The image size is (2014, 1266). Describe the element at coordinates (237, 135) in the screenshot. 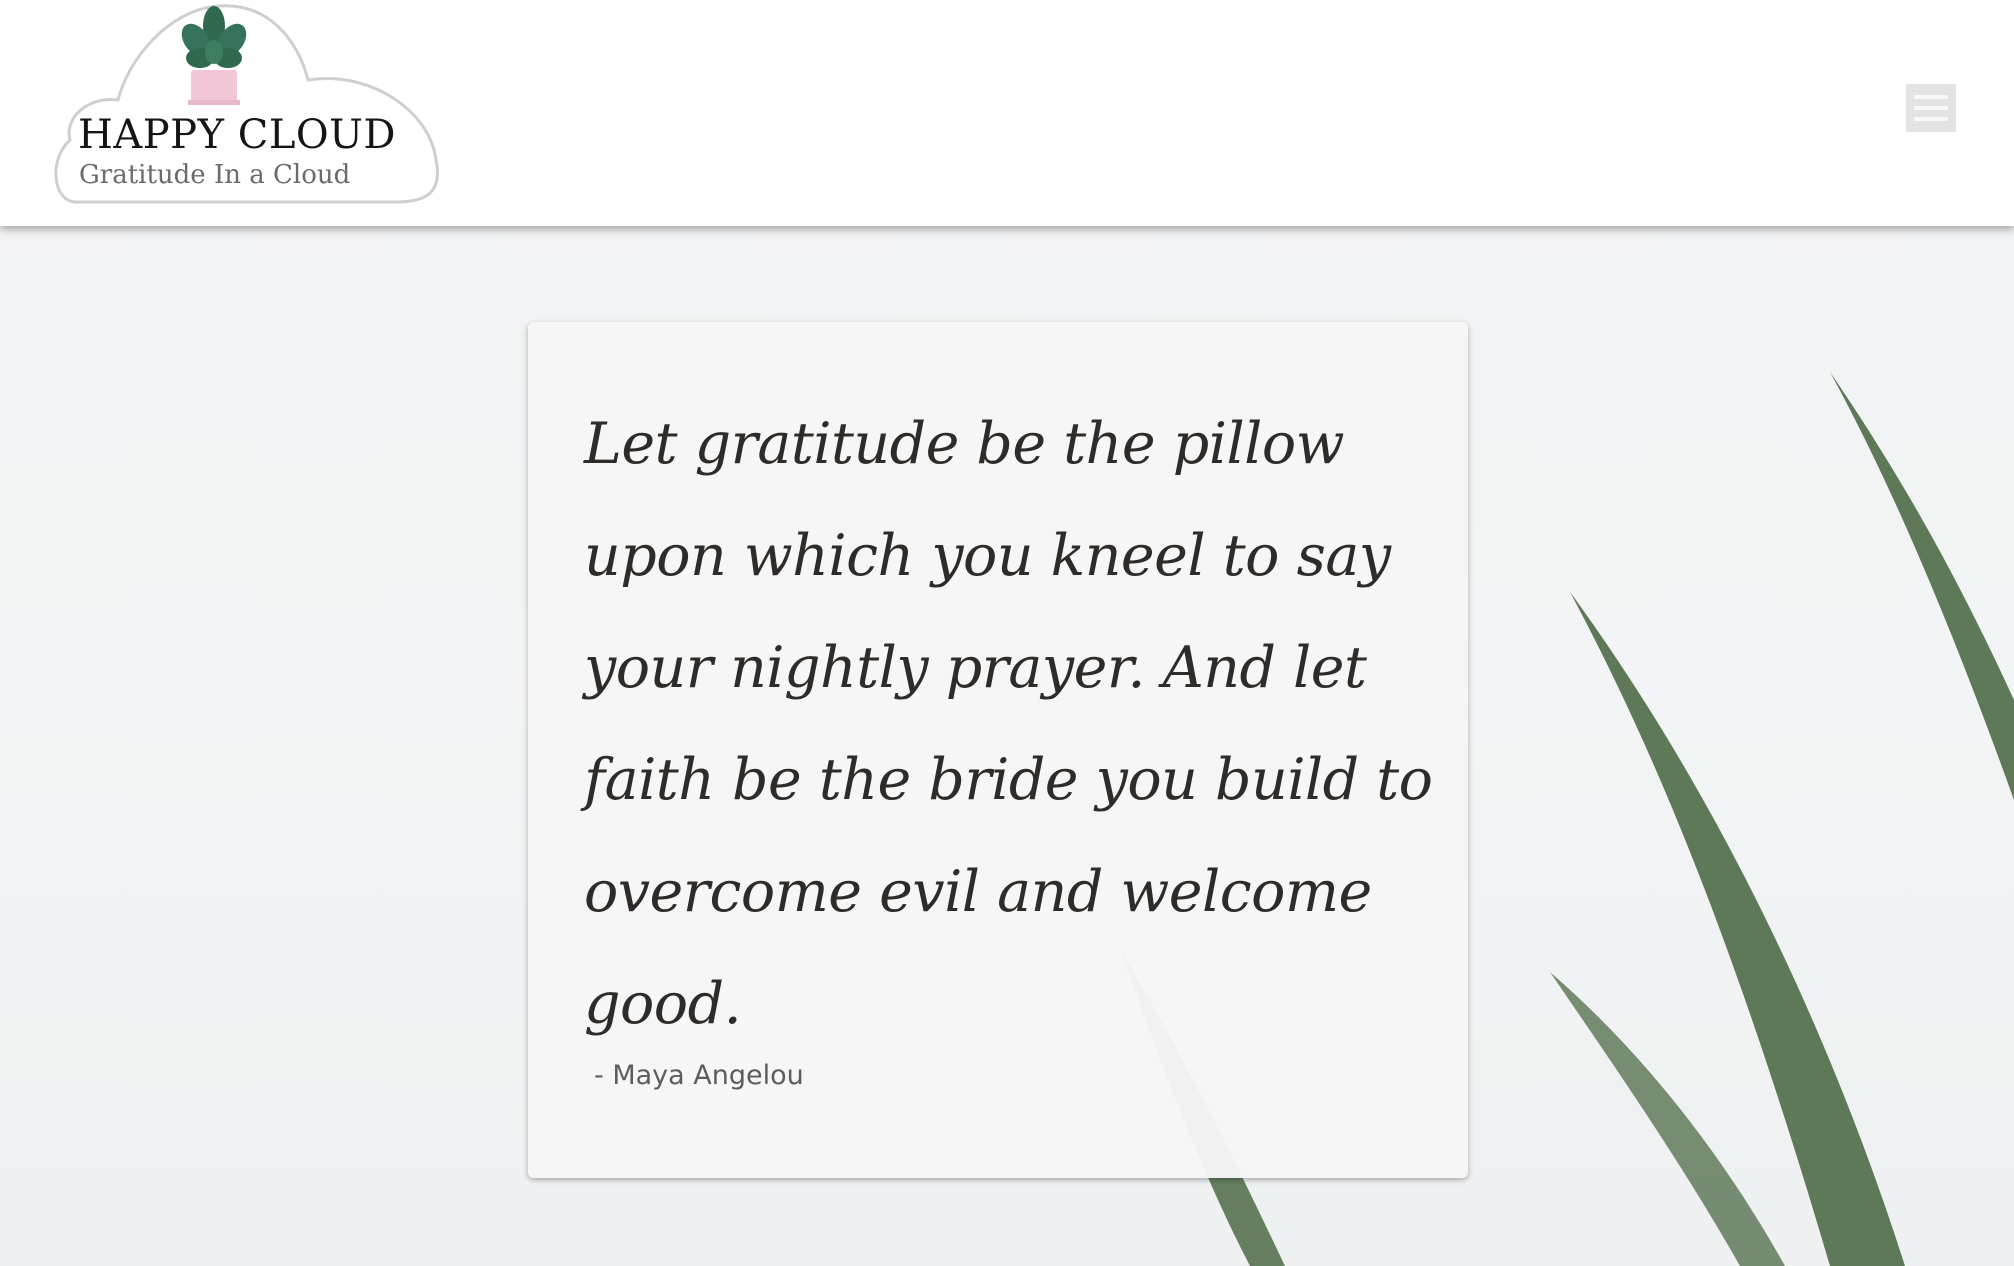

I see `brand-name: HAPPY CLOUD` at that location.